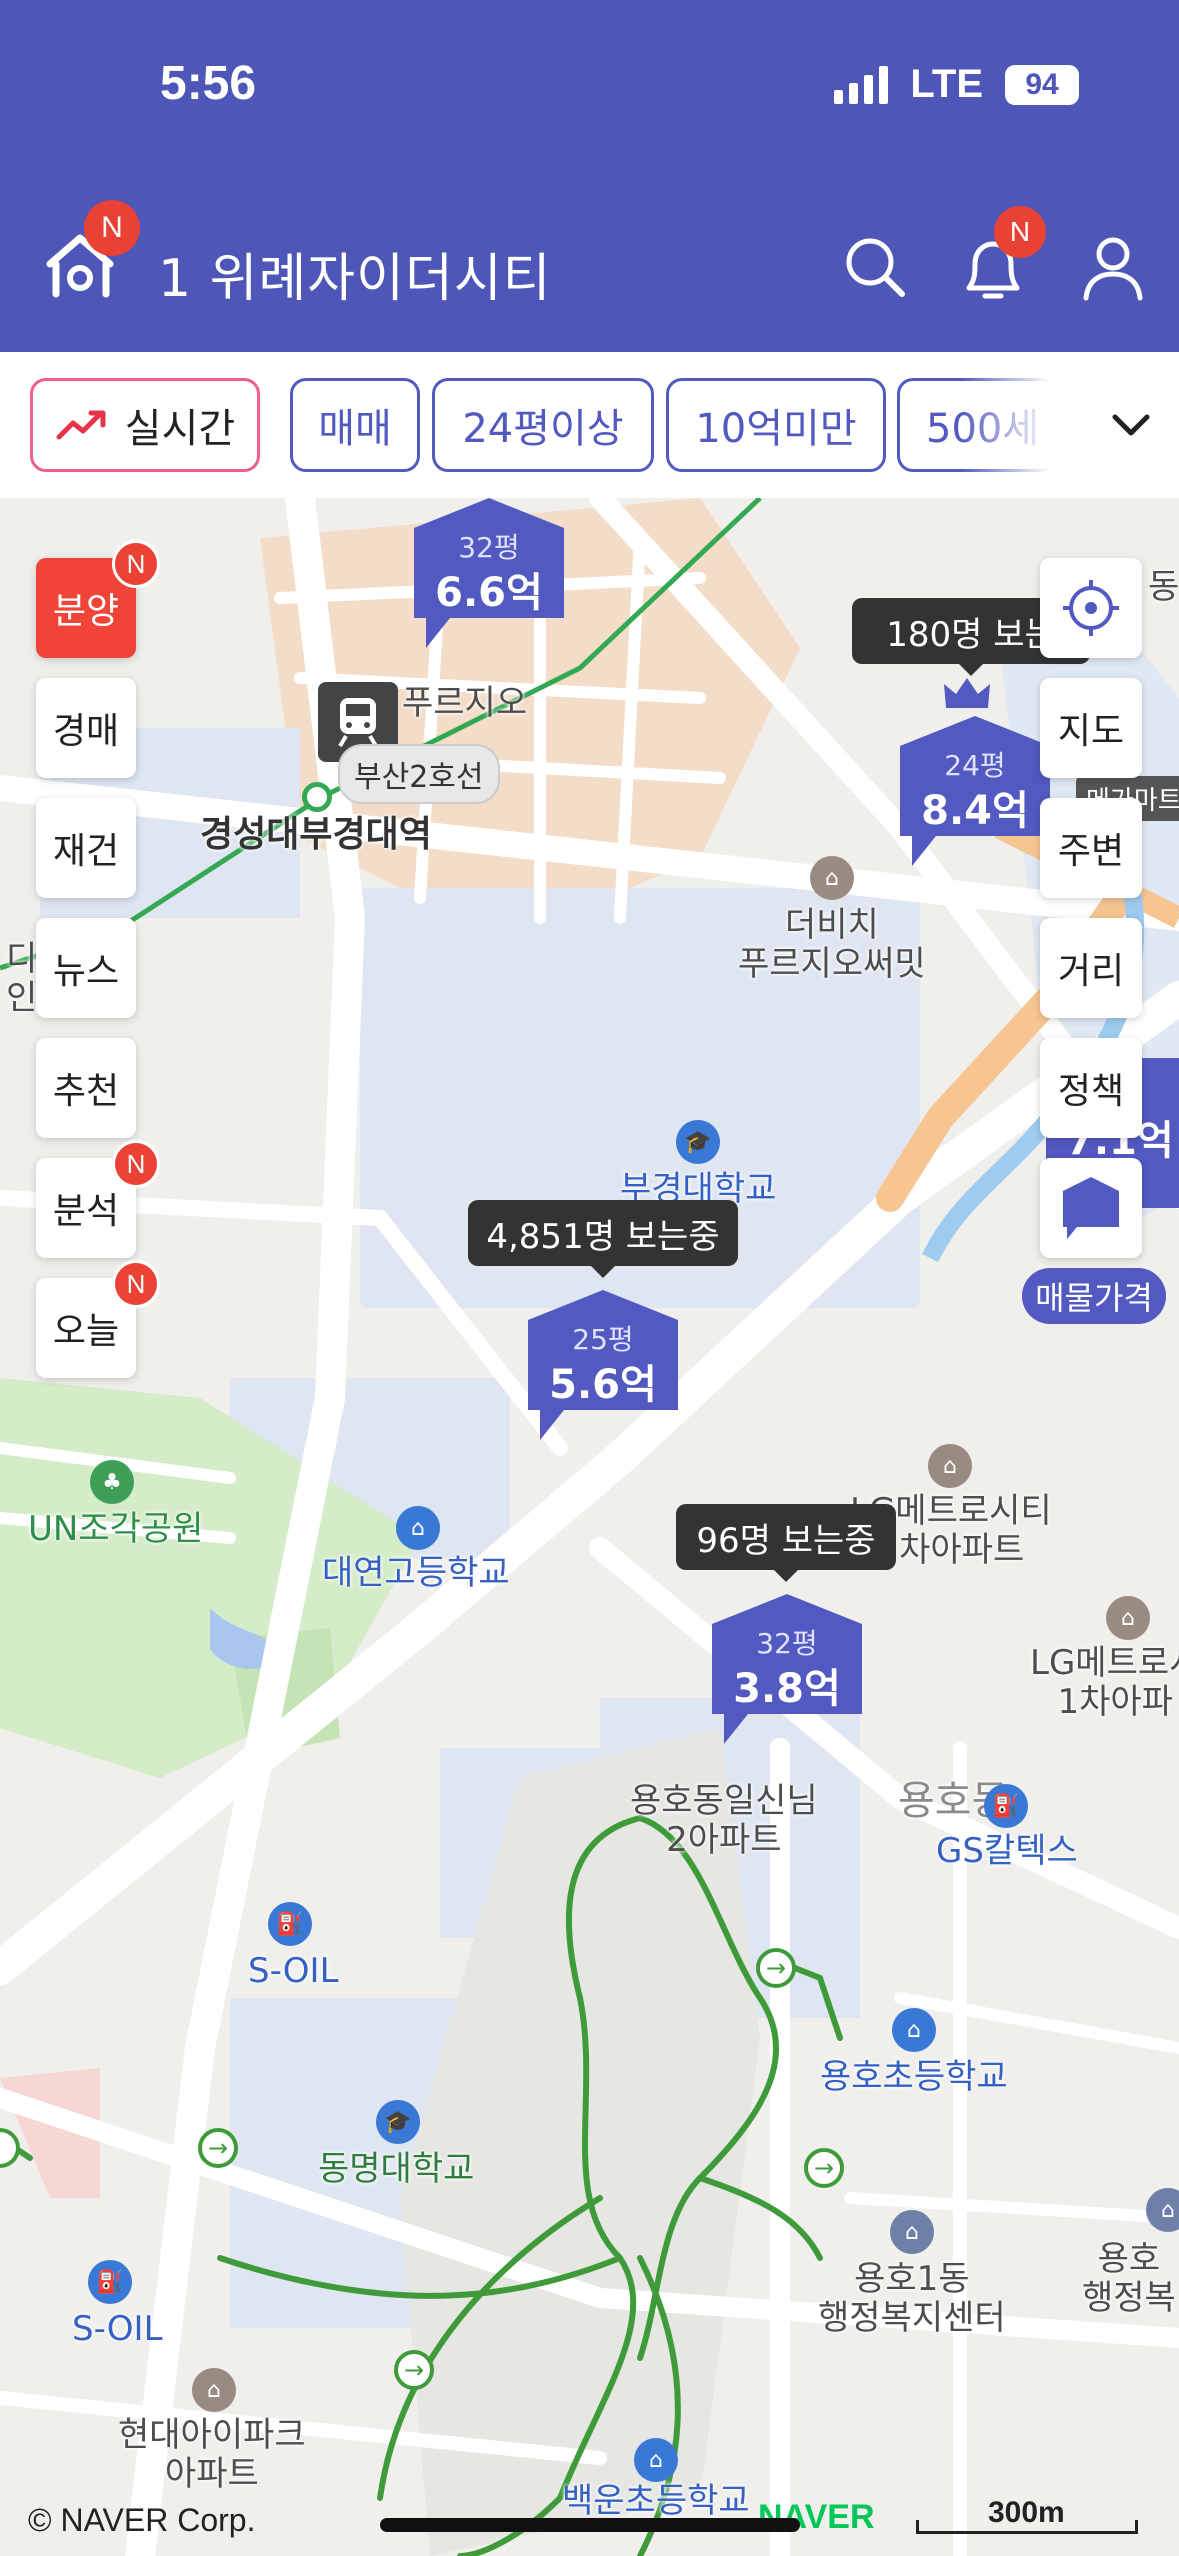 Image resolution: width=1179 pixels, height=2556 pixels. Describe the element at coordinates (293, 1971) in the screenshot. I see `map-label-soil: S-OIL` at that location.